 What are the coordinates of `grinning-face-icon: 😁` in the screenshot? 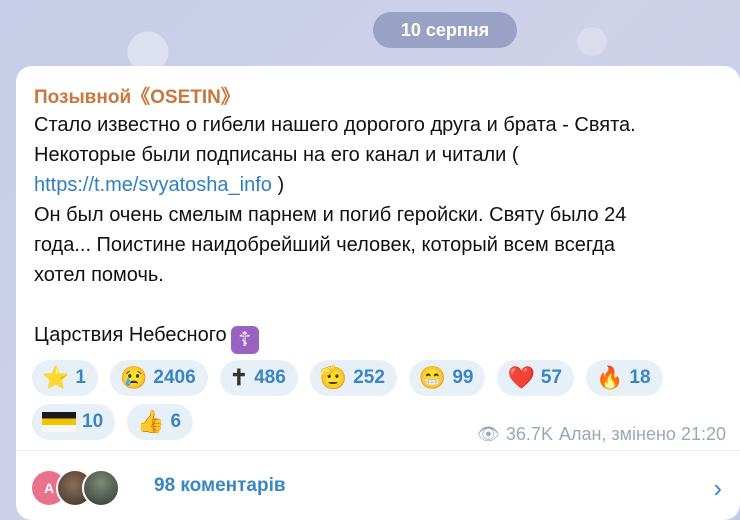 It's located at (432, 377).